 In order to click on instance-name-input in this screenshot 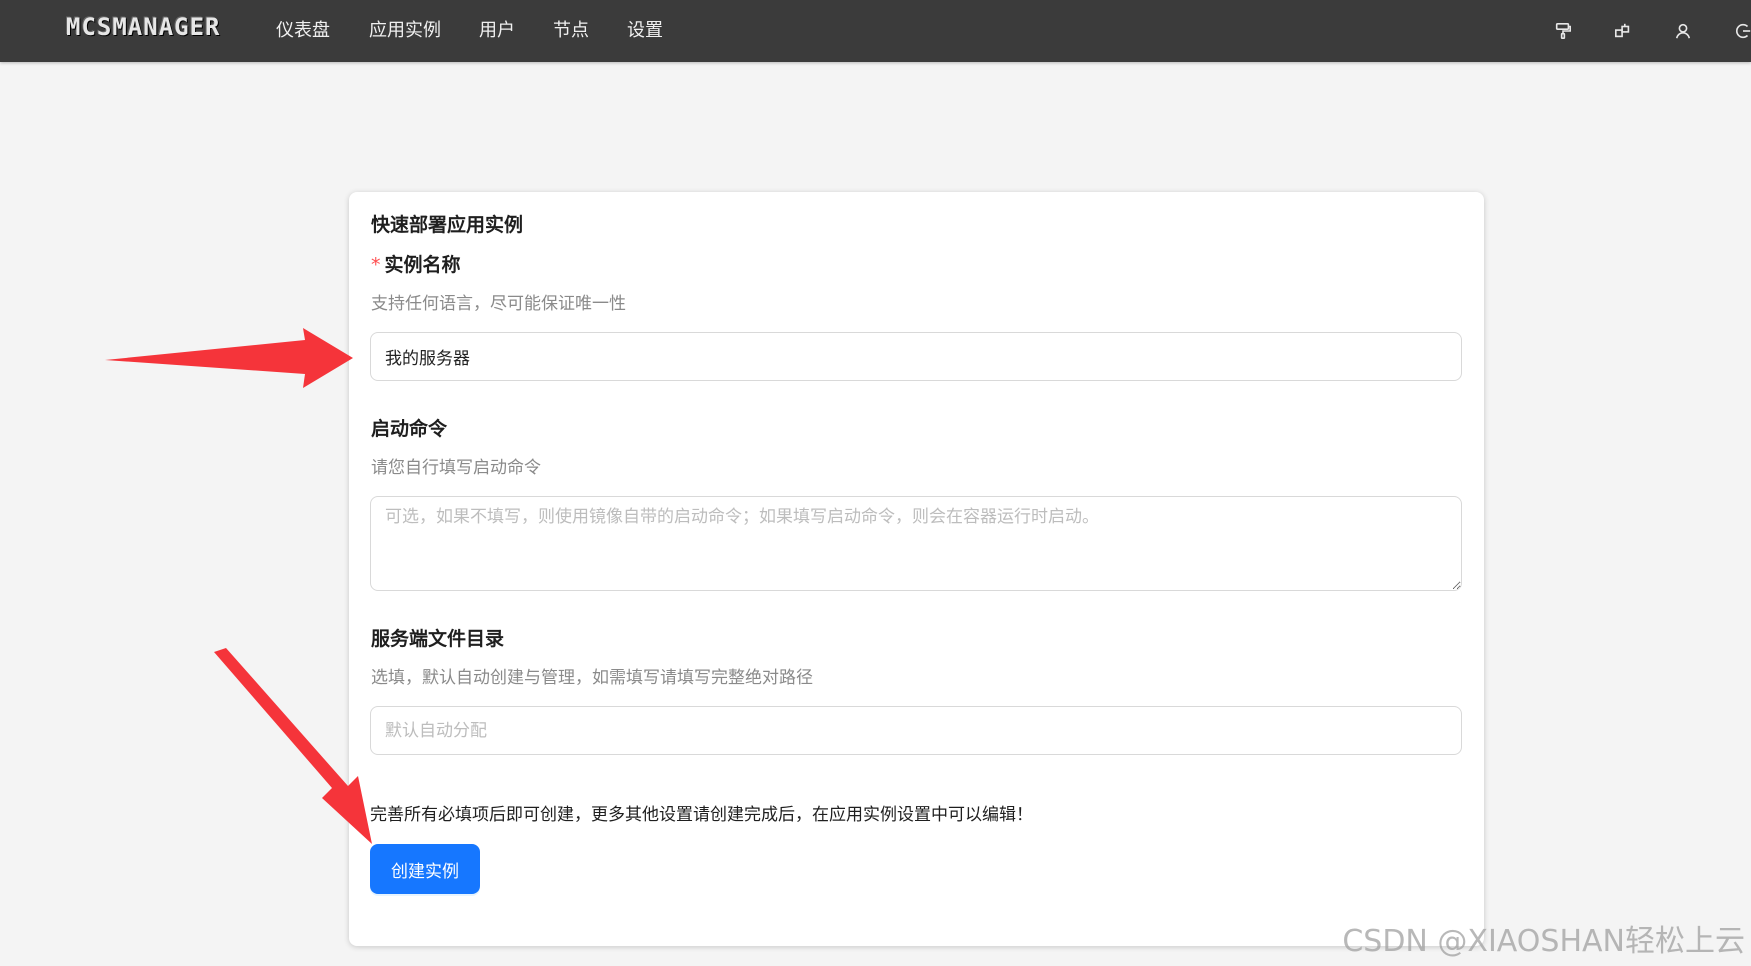, I will do `click(916, 356)`.